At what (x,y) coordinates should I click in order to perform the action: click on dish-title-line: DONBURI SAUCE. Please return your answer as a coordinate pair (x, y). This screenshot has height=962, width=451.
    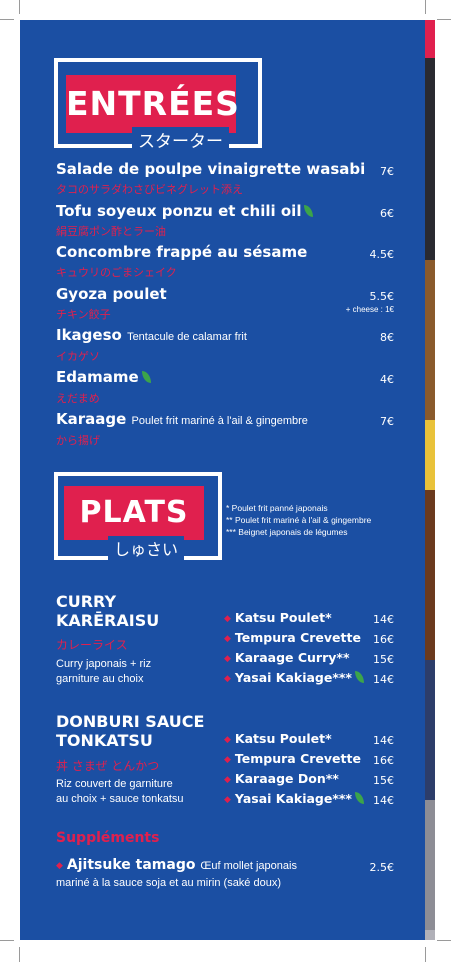
    Looking at the image, I should click on (130, 721).